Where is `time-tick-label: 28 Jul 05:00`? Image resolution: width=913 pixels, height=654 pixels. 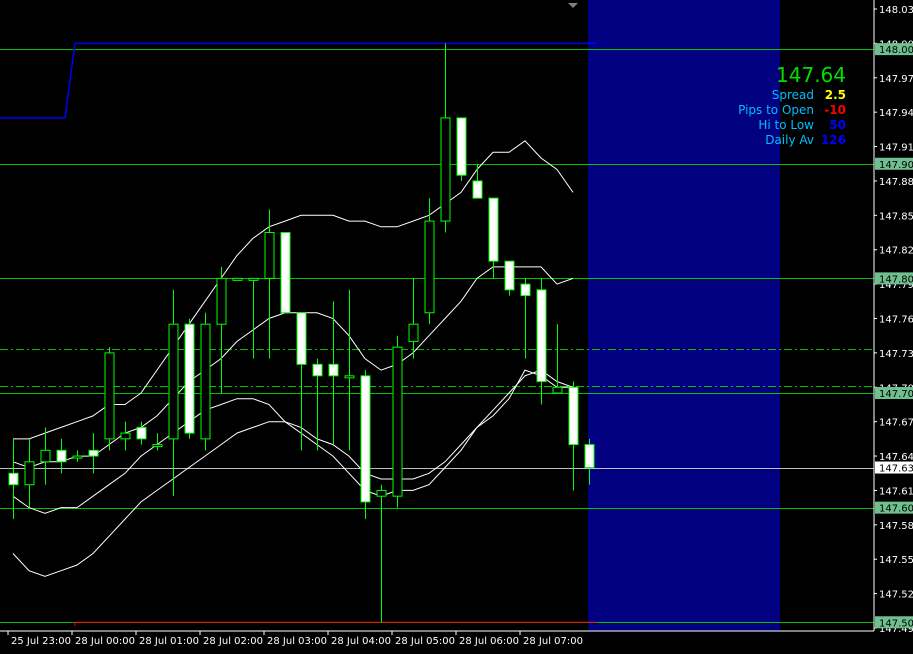 time-tick-label: 28 Jul 05:00 is located at coordinates (425, 641).